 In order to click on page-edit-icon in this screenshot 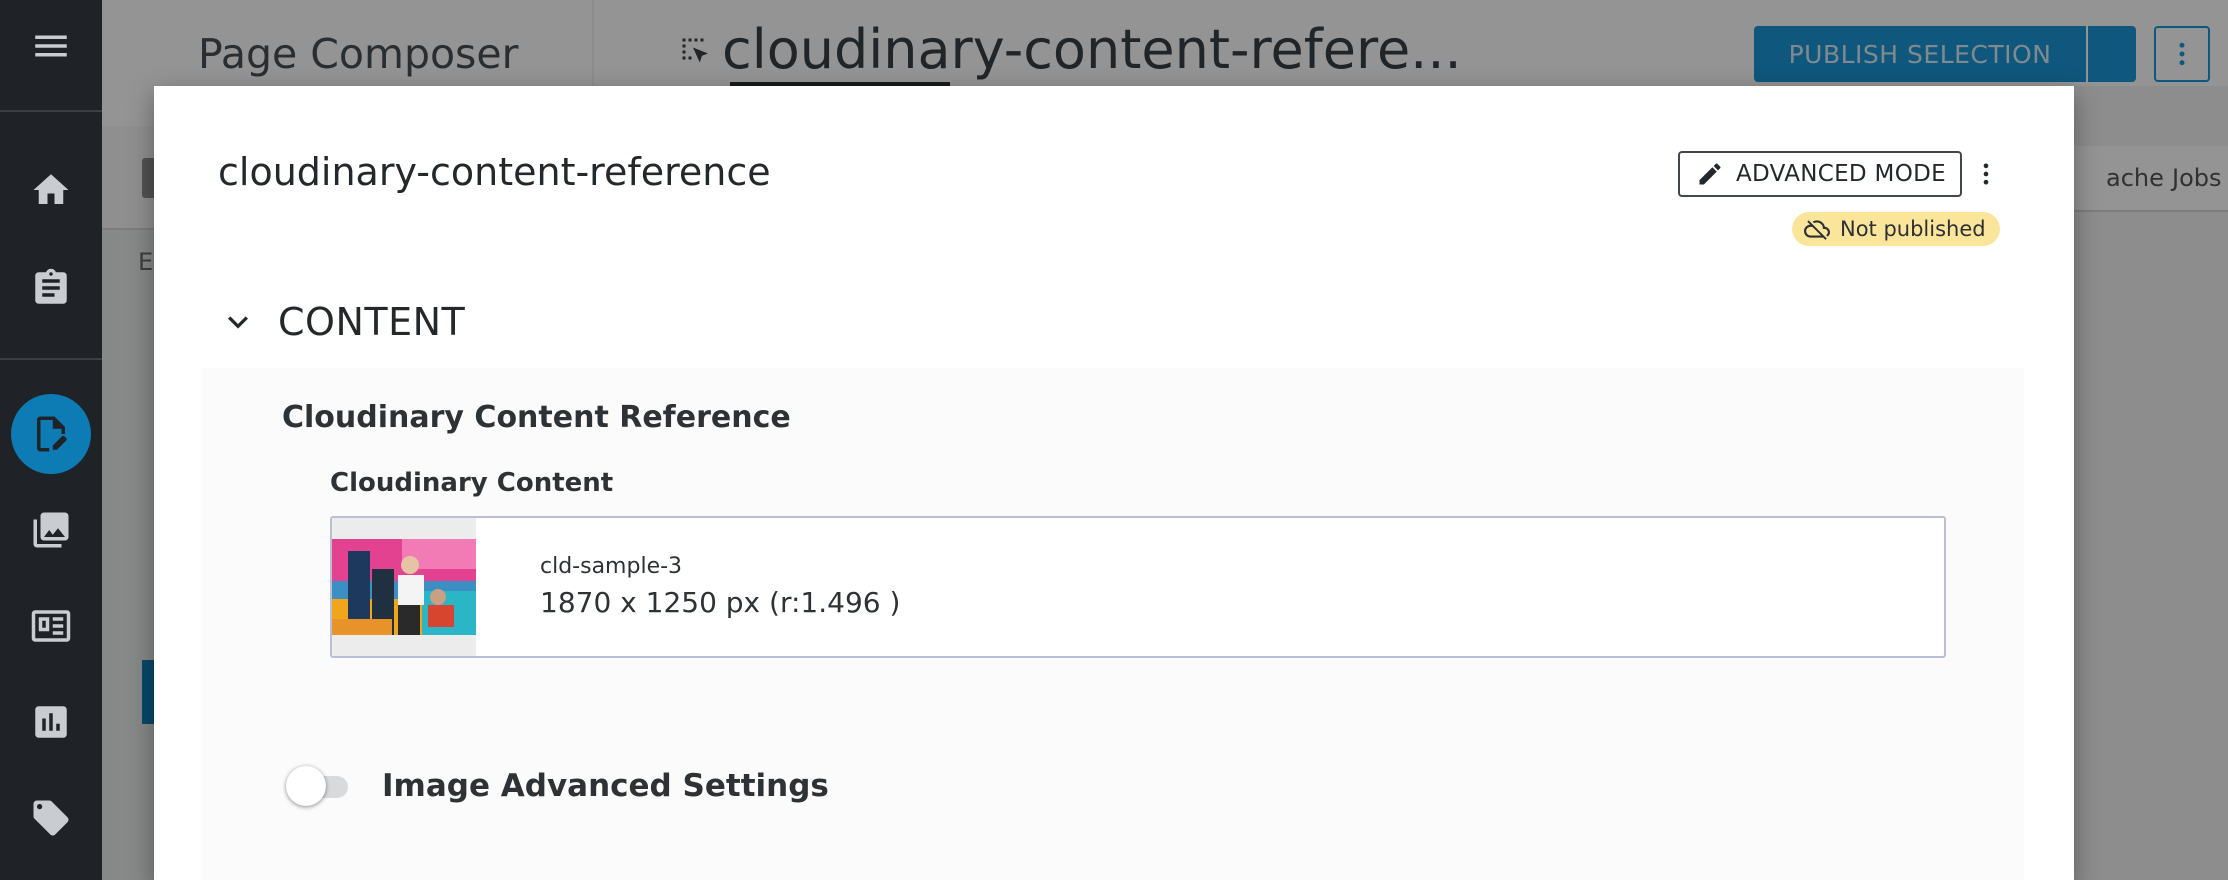, I will do `click(52, 434)`.